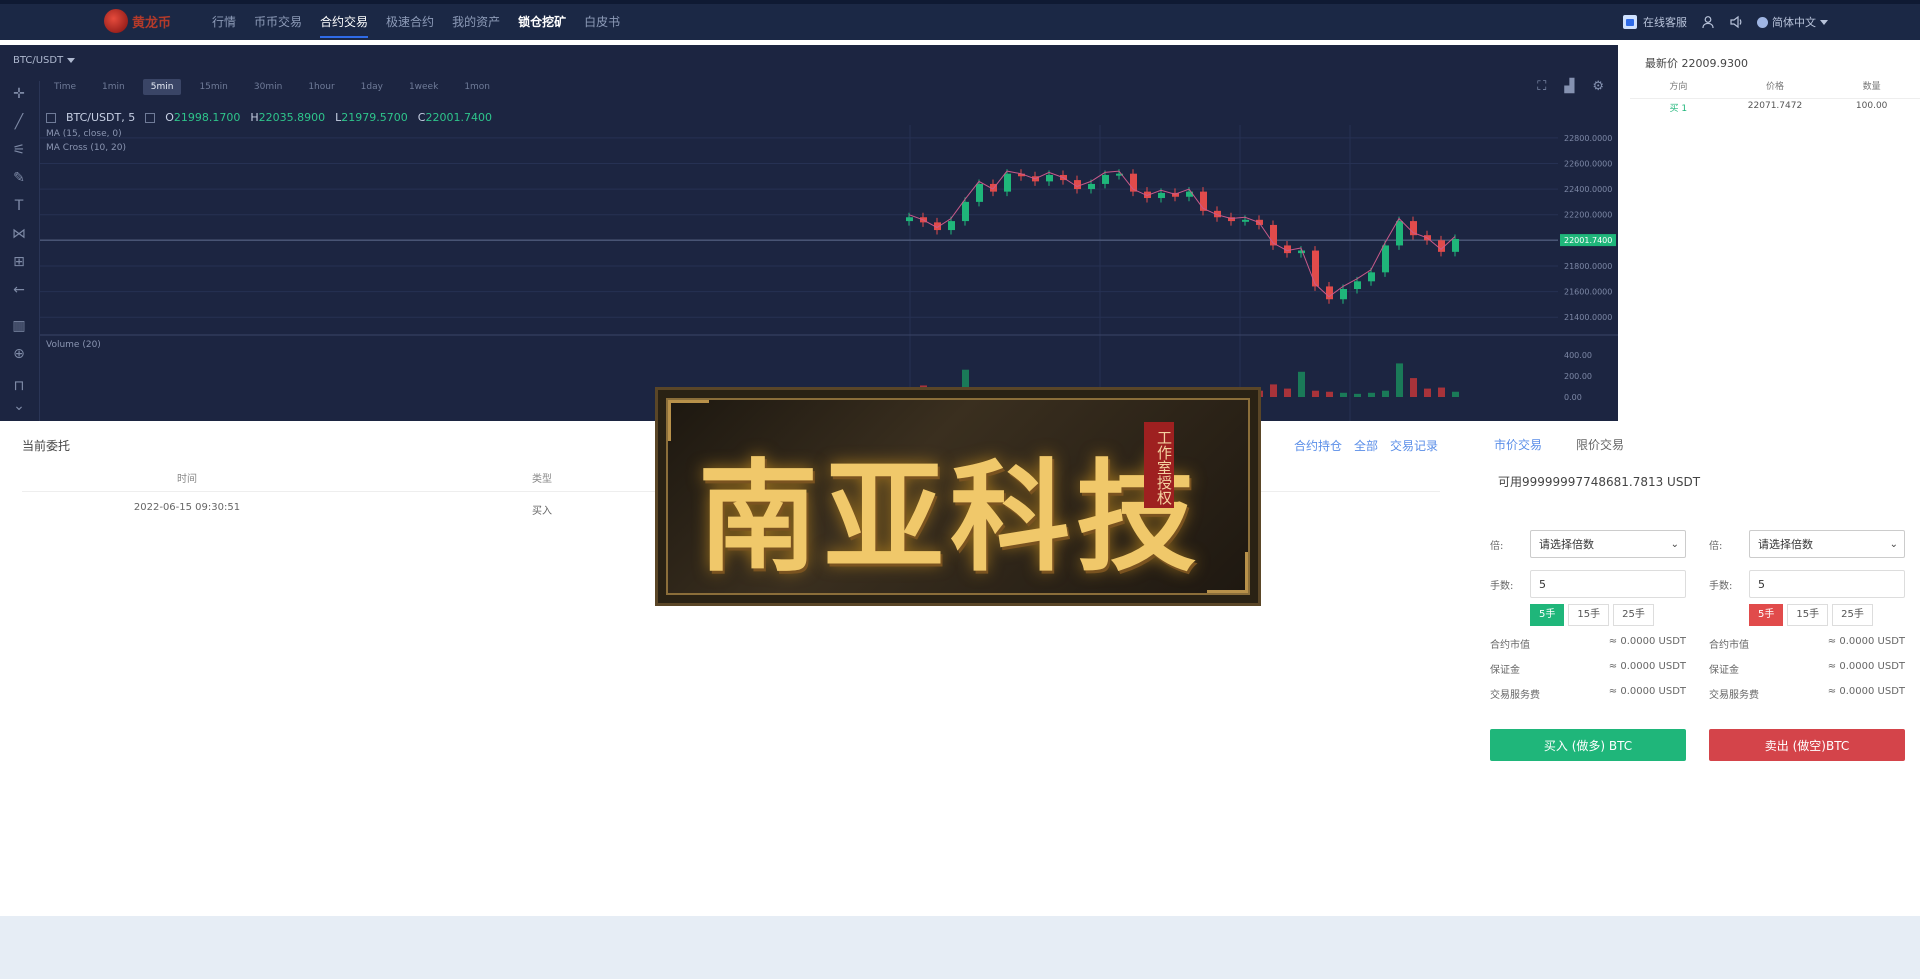 The height and width of the screenshot is (979, 1920). What do you see at coordinates (19, 178) in the screenshot?
I see `brush-icon: ✎` at bounding box center [19, 178].